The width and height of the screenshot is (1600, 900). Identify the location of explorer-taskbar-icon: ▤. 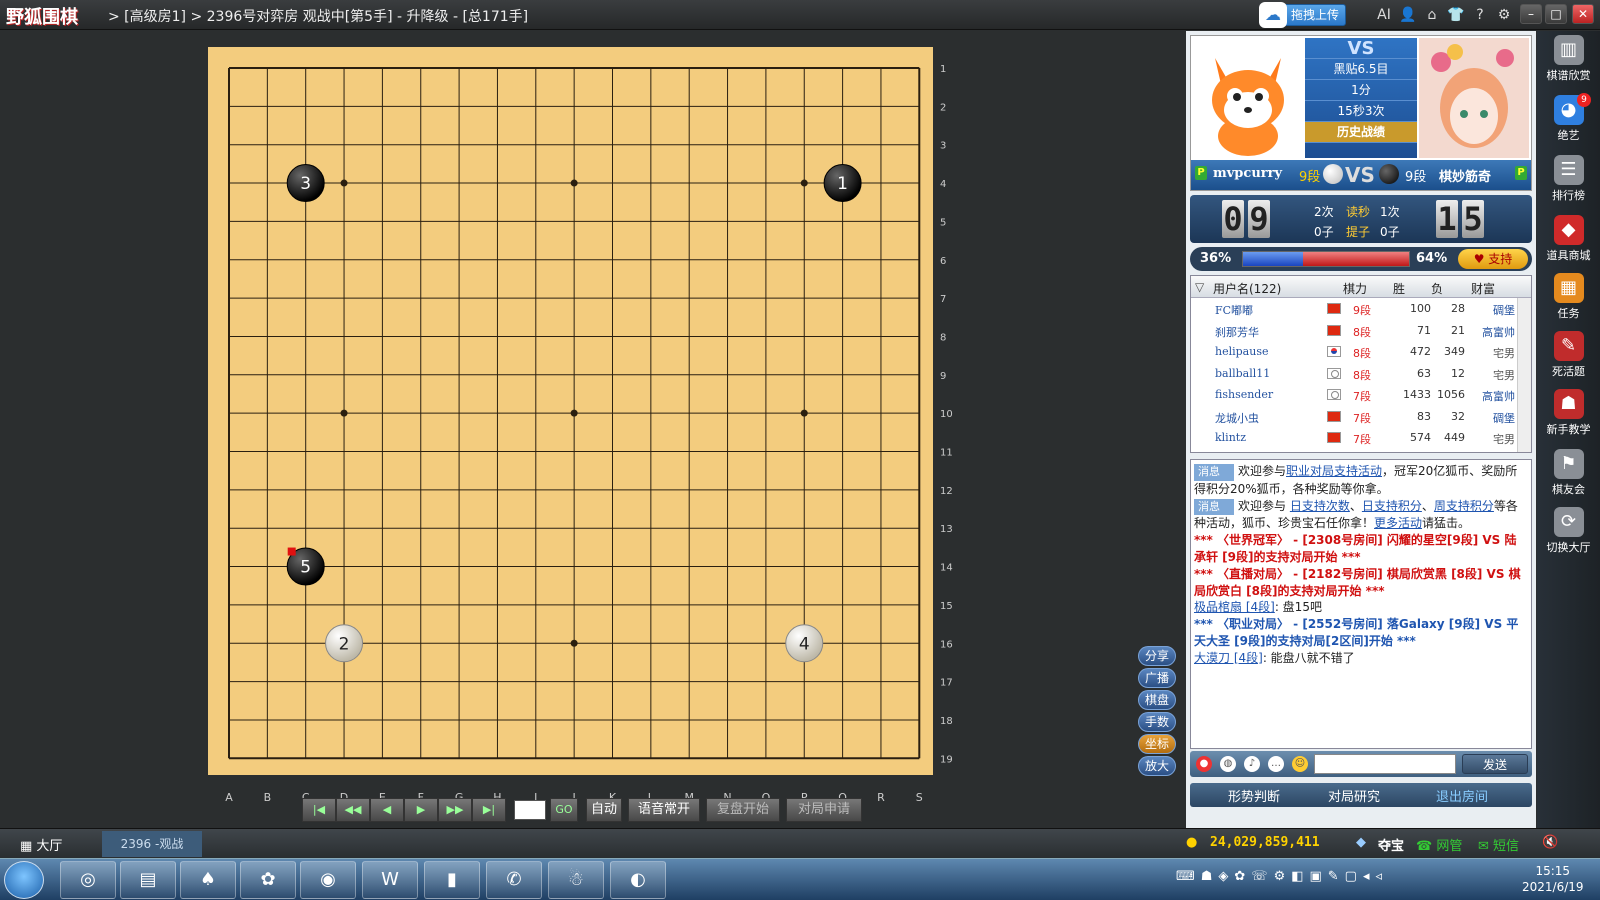
(148, 880).